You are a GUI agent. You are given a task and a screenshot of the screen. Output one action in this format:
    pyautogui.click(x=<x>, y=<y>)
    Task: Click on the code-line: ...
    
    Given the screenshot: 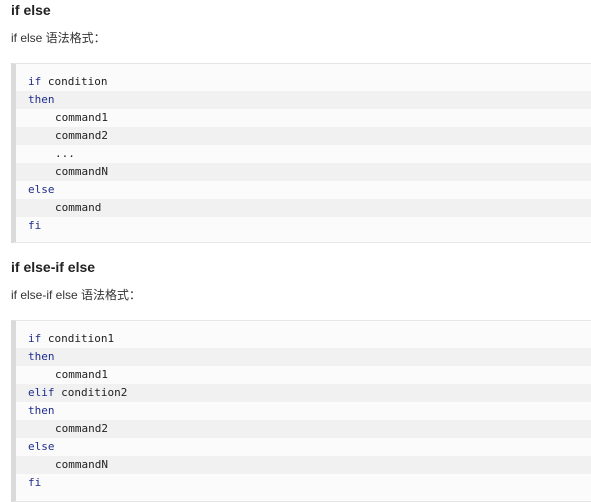 What is the action you would take?
    pyautogui.click(x=303, y=154)
    